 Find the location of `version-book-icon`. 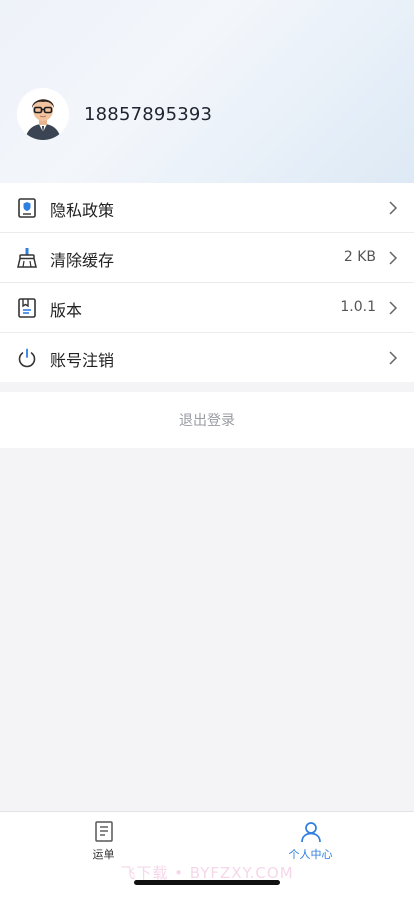

version-book-icon is located at coordinates (27, 308).